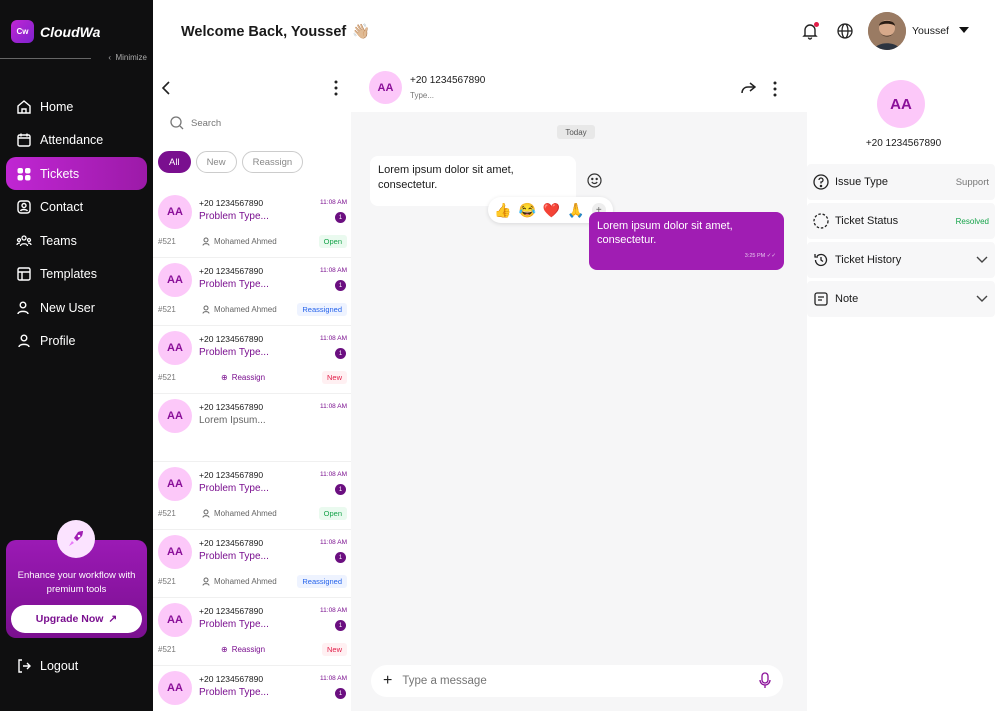 The height and width of the screenshot is (711, 1000). I want to click on ticket-filters: All New Reassign, so click(231, 162).